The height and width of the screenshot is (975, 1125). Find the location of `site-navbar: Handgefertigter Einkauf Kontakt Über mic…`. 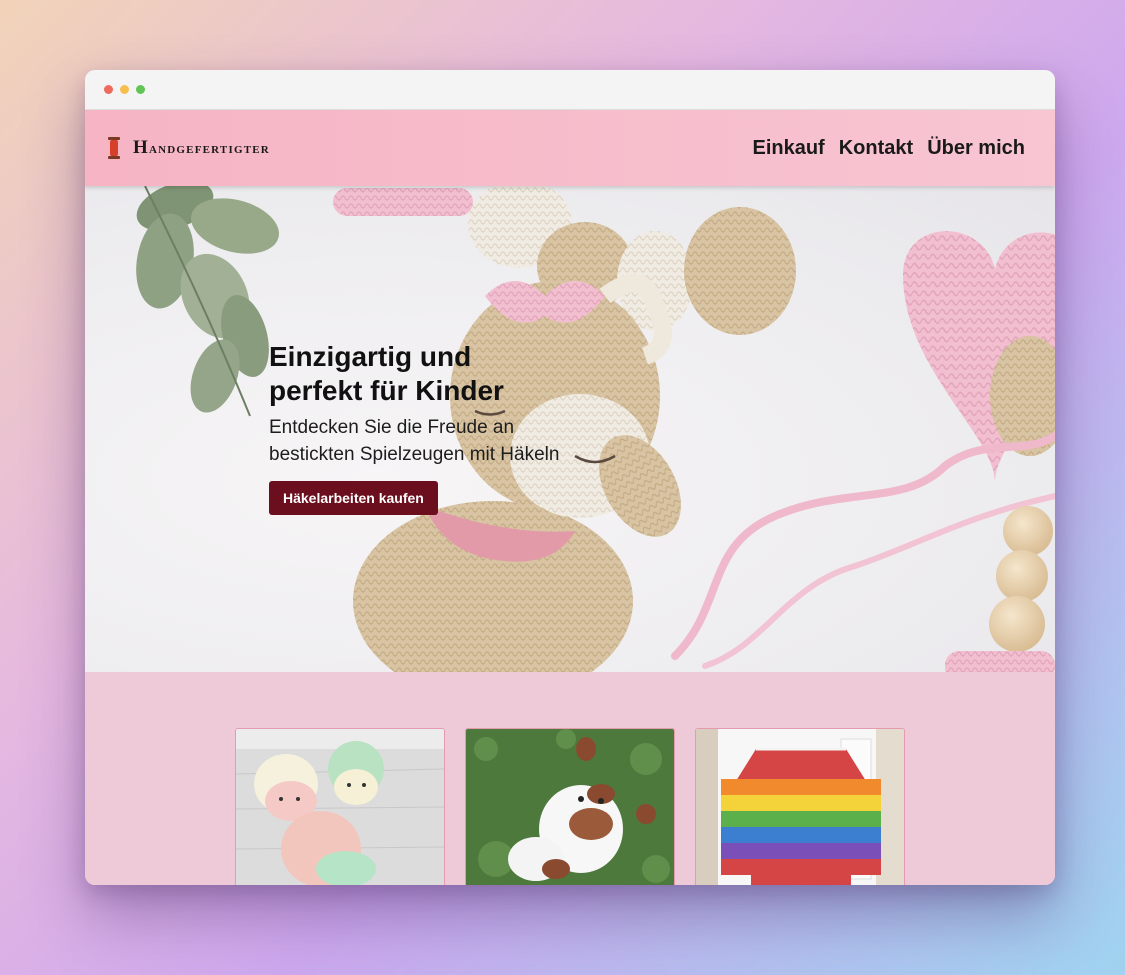

site-navbar: Handgefertigter Einkauf Kontakt Über mic… is located at coordinates (570, 148).